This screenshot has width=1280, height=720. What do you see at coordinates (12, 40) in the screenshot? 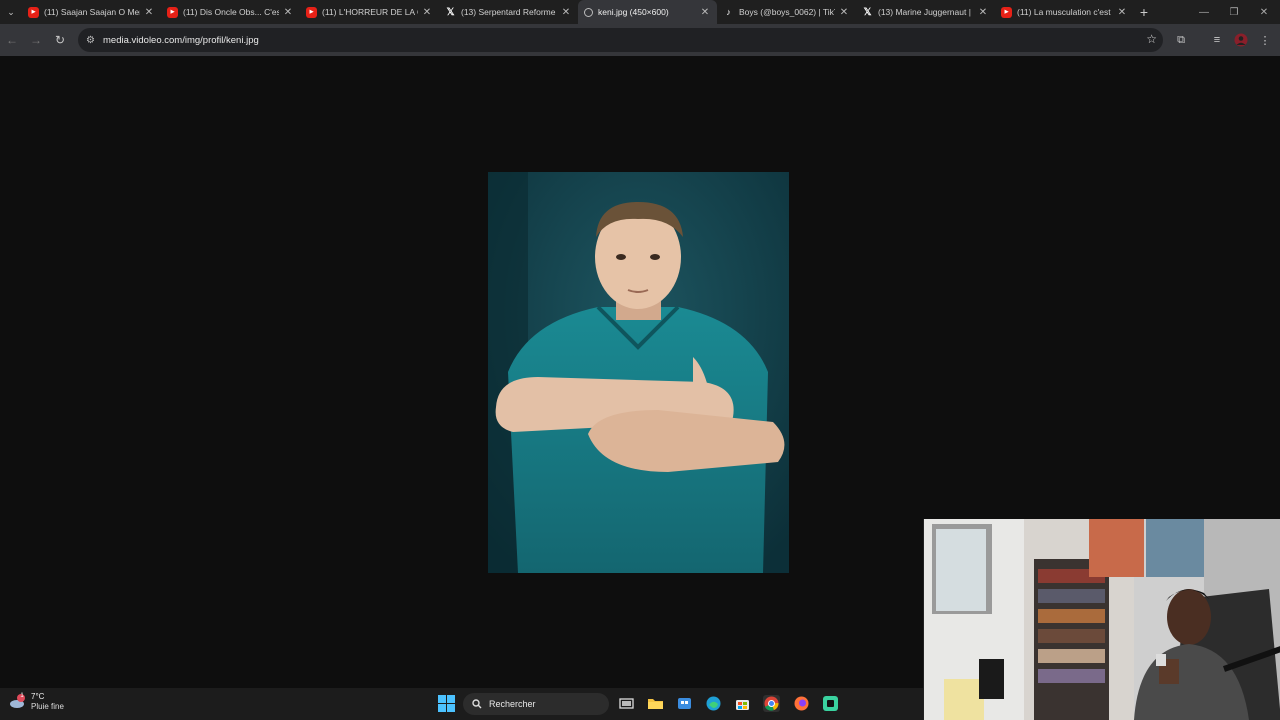
I see `back-button: ←` at bounding box center [12, 40].